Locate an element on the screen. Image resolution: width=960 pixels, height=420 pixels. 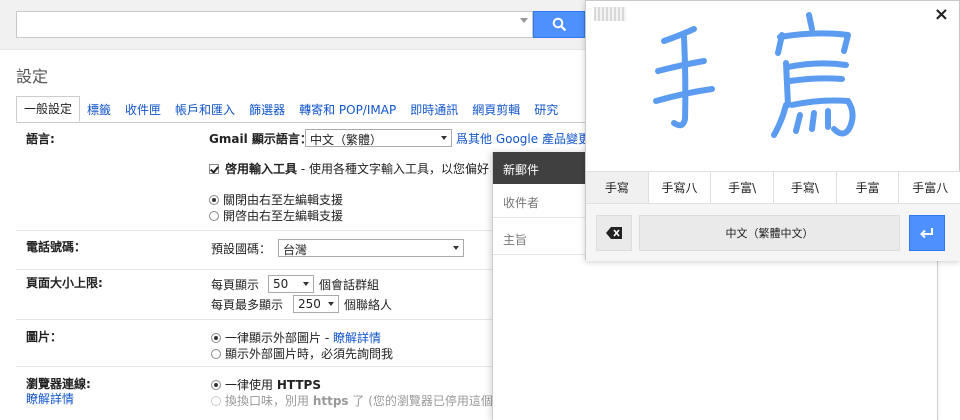
rtl-off-radio is located at coordinates (214, 200).